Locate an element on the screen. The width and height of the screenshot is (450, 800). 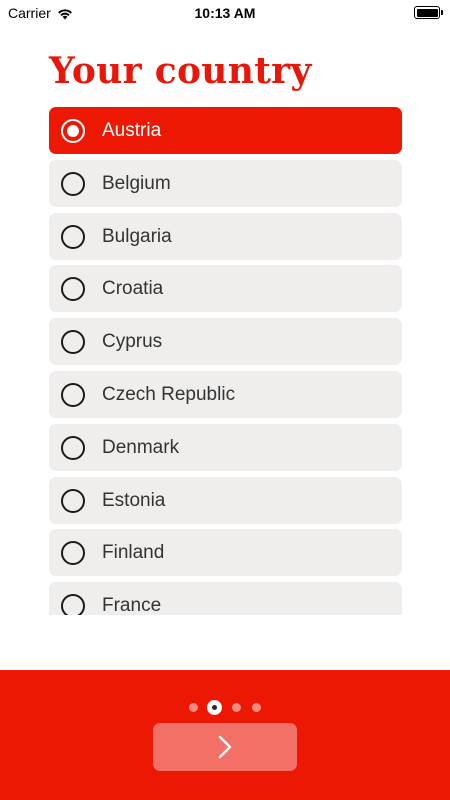
country-option-label: Denmark is located at coordinates (141, 447).